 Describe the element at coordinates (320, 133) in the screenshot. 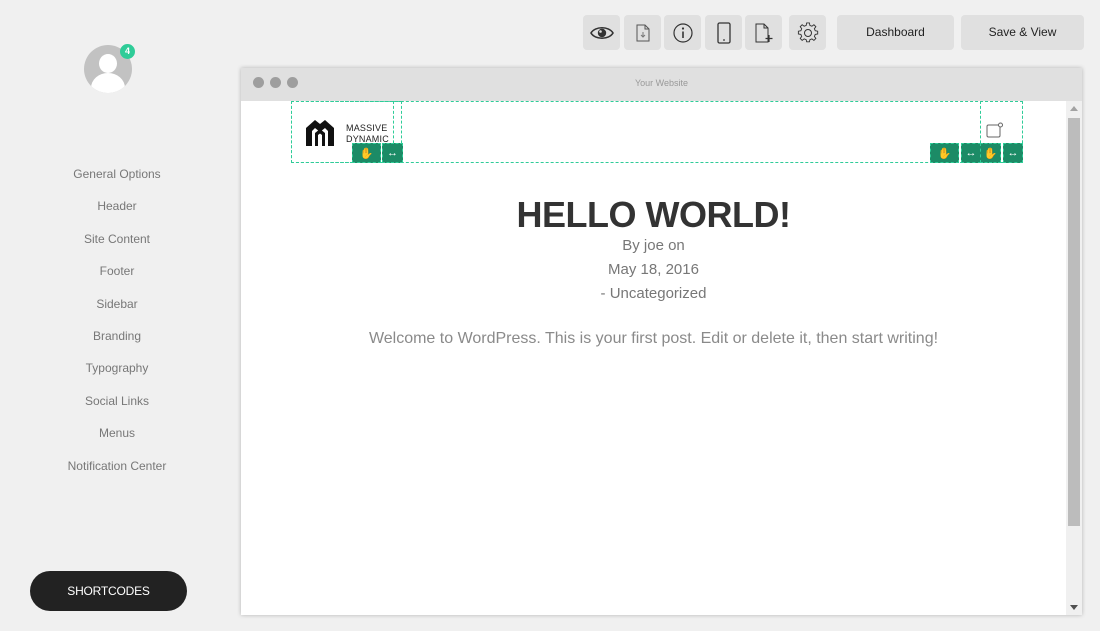

I see `massive-dynamic-logo-icon` at that location.